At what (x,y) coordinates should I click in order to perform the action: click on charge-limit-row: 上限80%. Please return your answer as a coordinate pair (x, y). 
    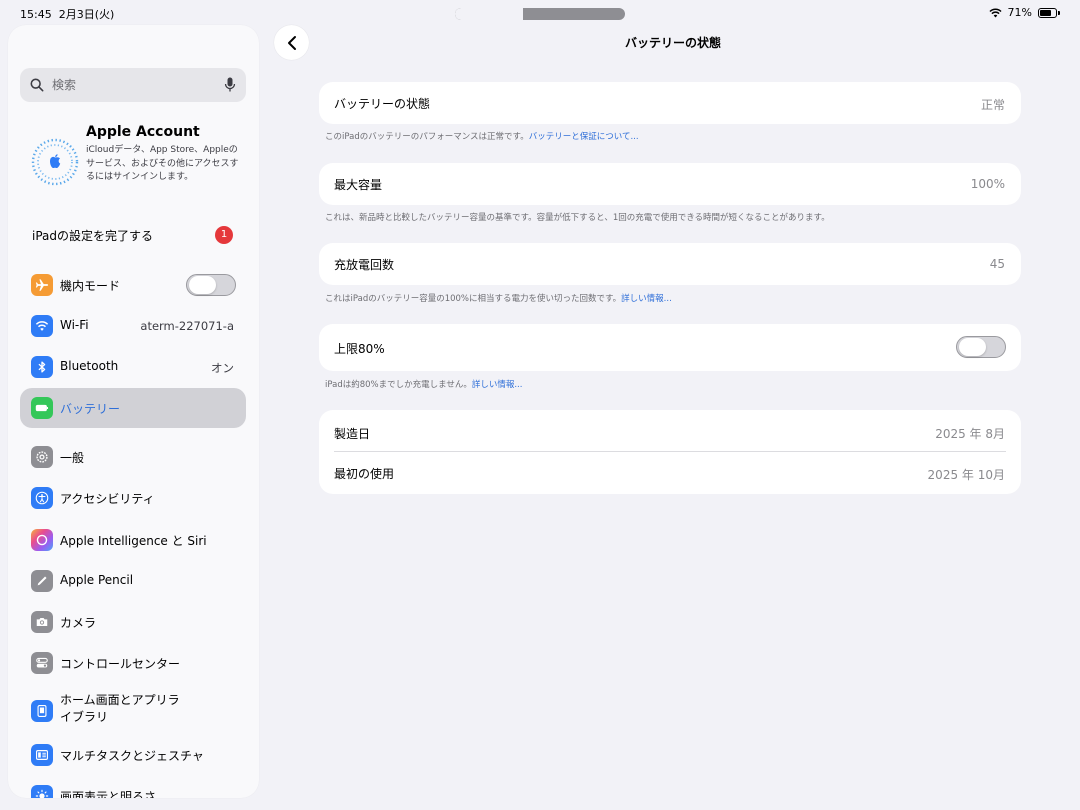
    Looking at the image, I should click on (670, 347).